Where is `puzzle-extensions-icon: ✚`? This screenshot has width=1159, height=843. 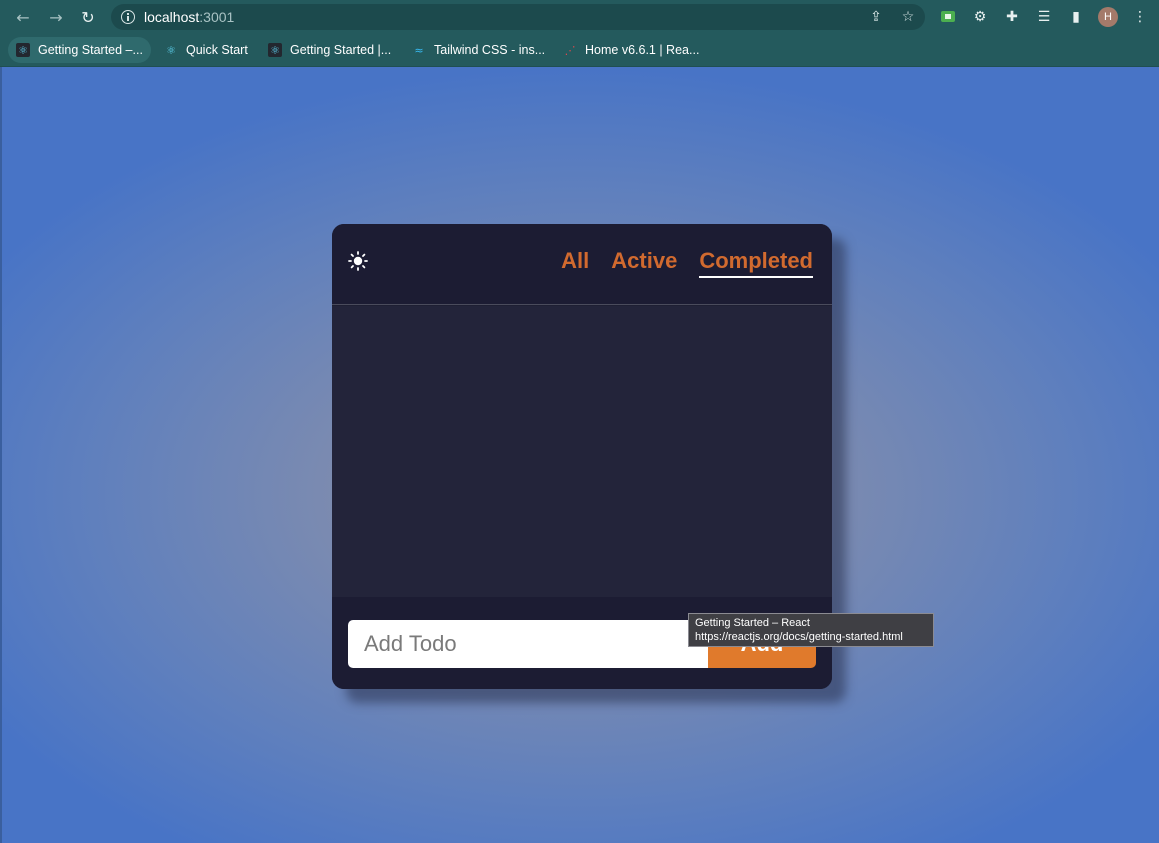
puzzle-extensions-icon: ✚ is located at coordinates (1012, 17).